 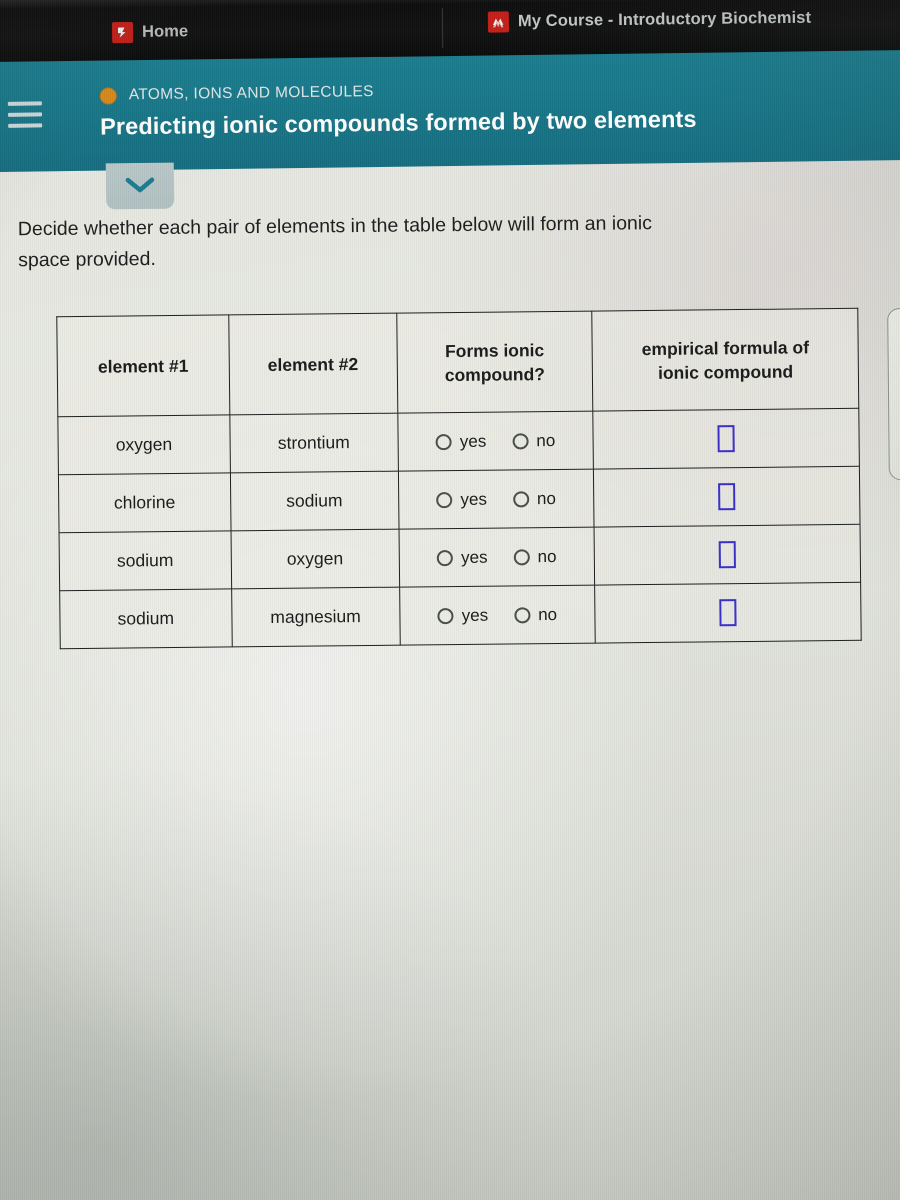 I want to click on formula-header-line-2: ionic compound, so click(x=725, y=371).